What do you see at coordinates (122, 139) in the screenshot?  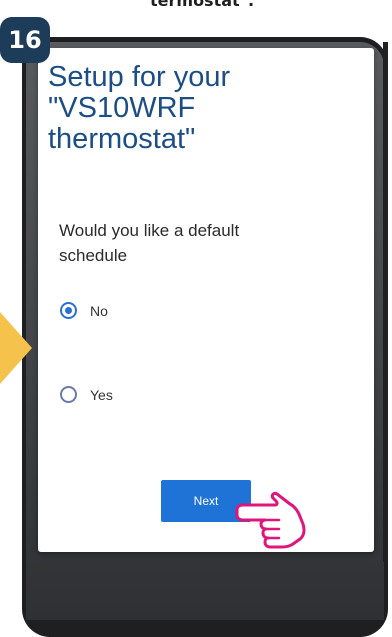 I see `title-line: thermostat"` at bounding box center [122, 139].